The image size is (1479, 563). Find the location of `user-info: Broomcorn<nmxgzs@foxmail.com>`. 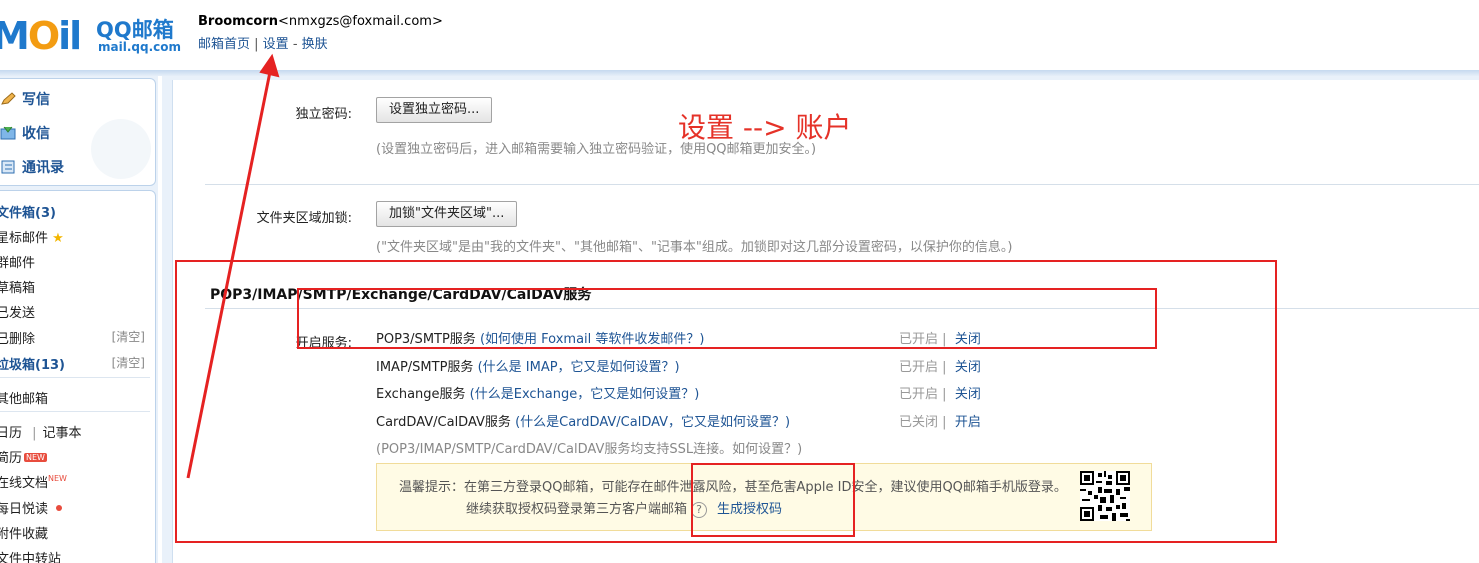

user-info: Broomcorn<nmxgzs@foxmail.com> is located at coordinates (320, 21).